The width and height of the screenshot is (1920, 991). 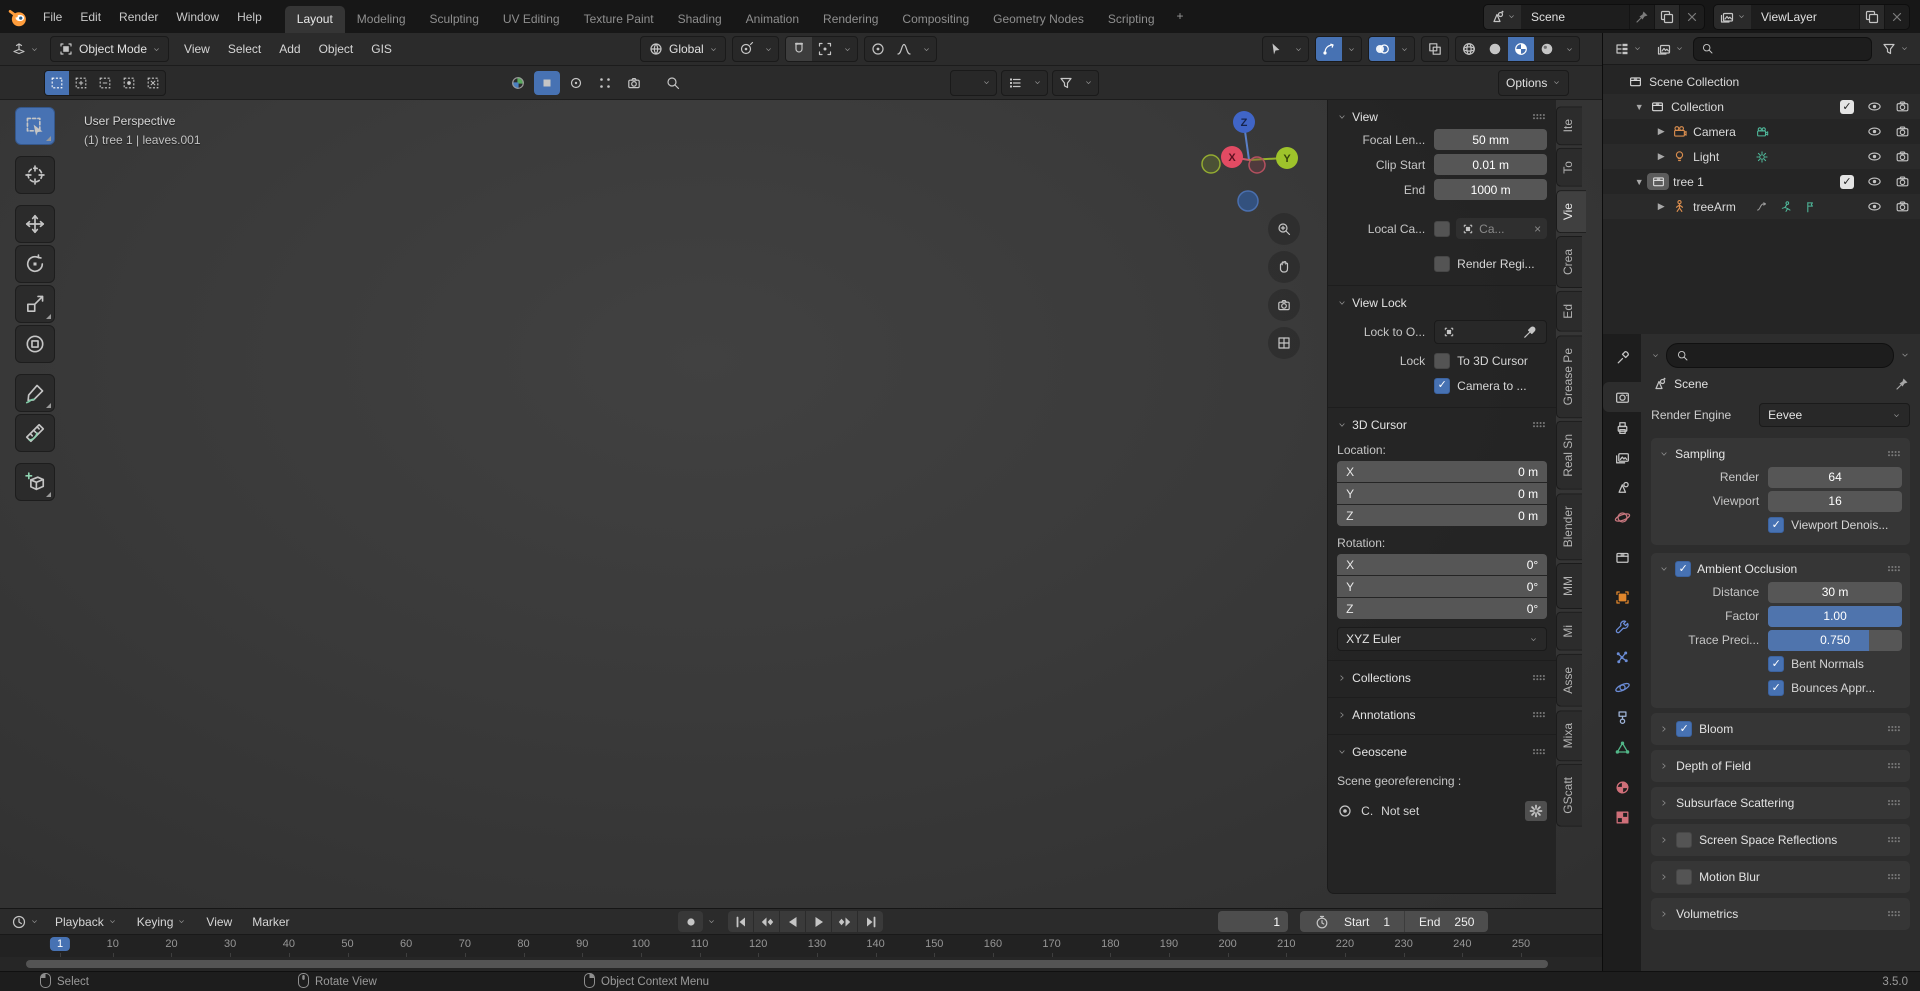 What do you see at coordinates (1530, 332) in the screenshot?
I see `eyedropper-icon` at bounding box center [1530, 332].